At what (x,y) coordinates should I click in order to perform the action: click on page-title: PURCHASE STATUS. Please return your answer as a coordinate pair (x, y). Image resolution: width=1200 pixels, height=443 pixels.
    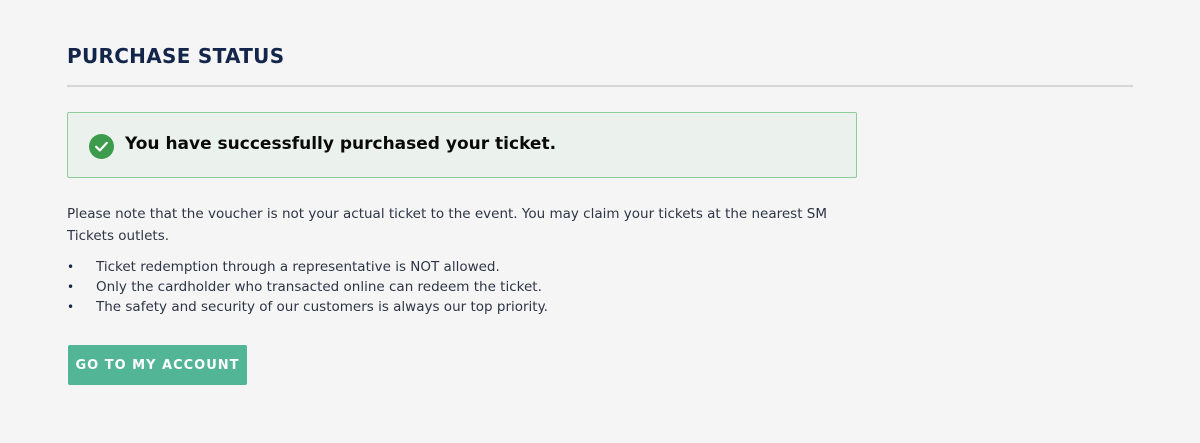
    Looking at the image, I should click on (176, 56).